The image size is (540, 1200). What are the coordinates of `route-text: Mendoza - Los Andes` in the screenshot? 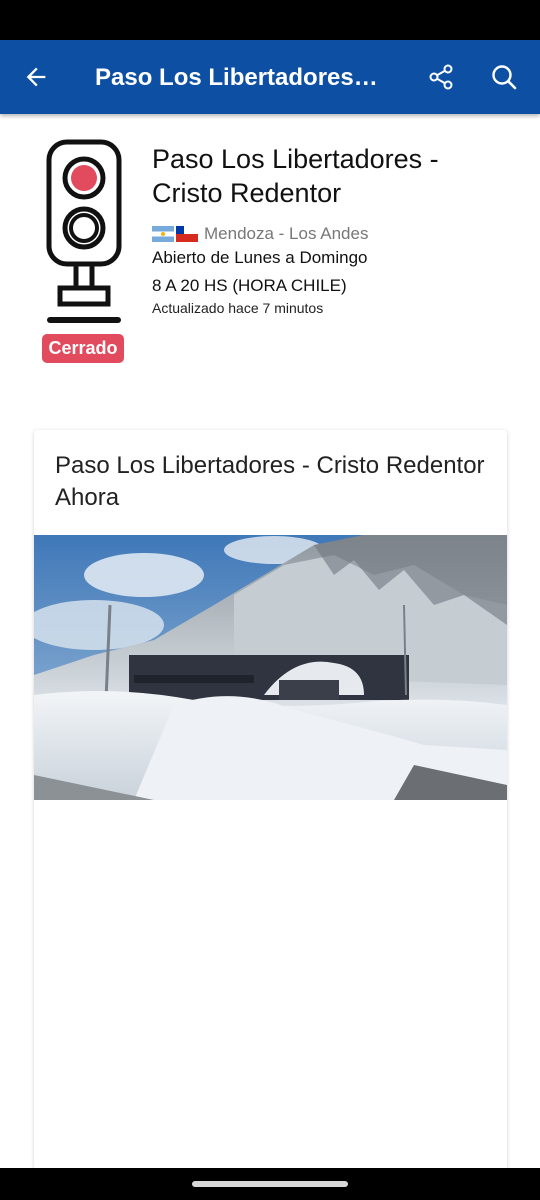 It's located at (286, 233).